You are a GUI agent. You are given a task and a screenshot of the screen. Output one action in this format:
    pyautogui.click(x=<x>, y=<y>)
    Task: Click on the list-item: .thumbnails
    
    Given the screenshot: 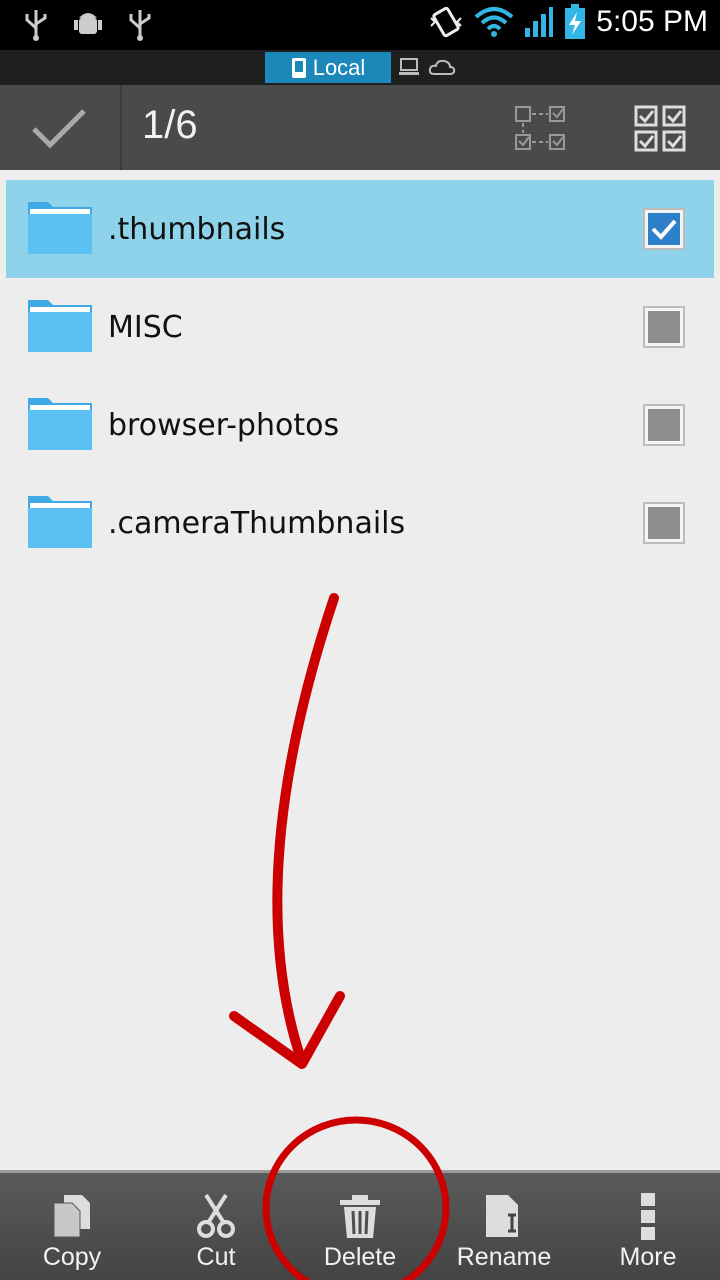 What is the action you would take?
    pyautogui.click(x=360, y=229)
    